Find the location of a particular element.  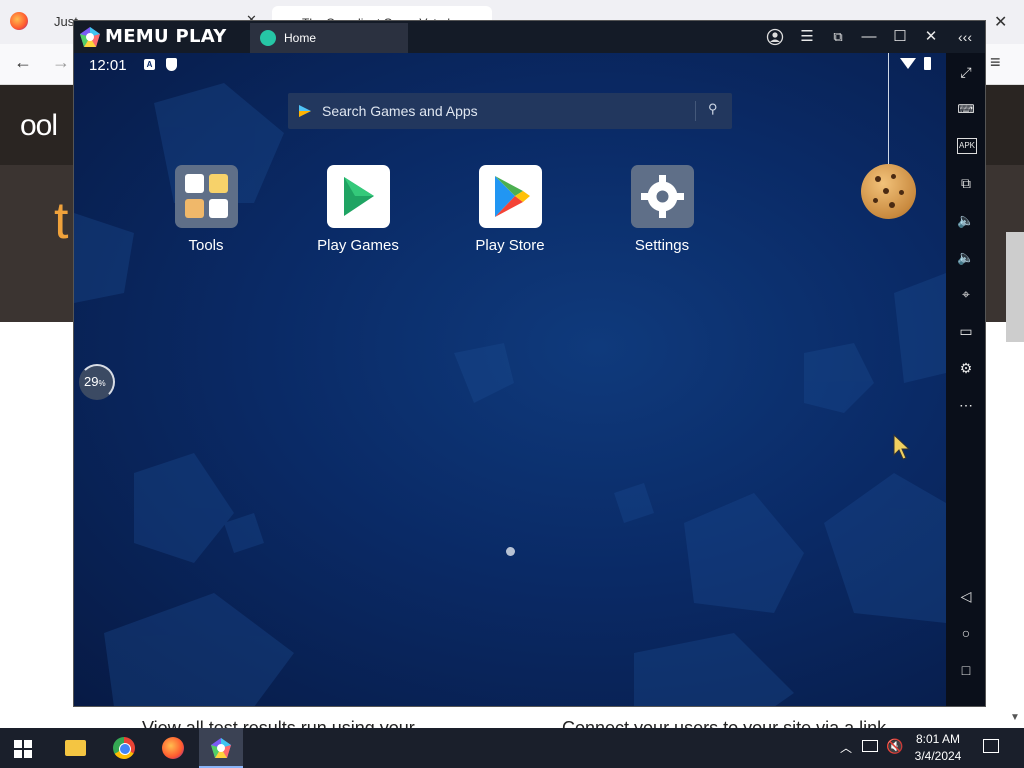

account-icon is located at coordinates (775, 37).